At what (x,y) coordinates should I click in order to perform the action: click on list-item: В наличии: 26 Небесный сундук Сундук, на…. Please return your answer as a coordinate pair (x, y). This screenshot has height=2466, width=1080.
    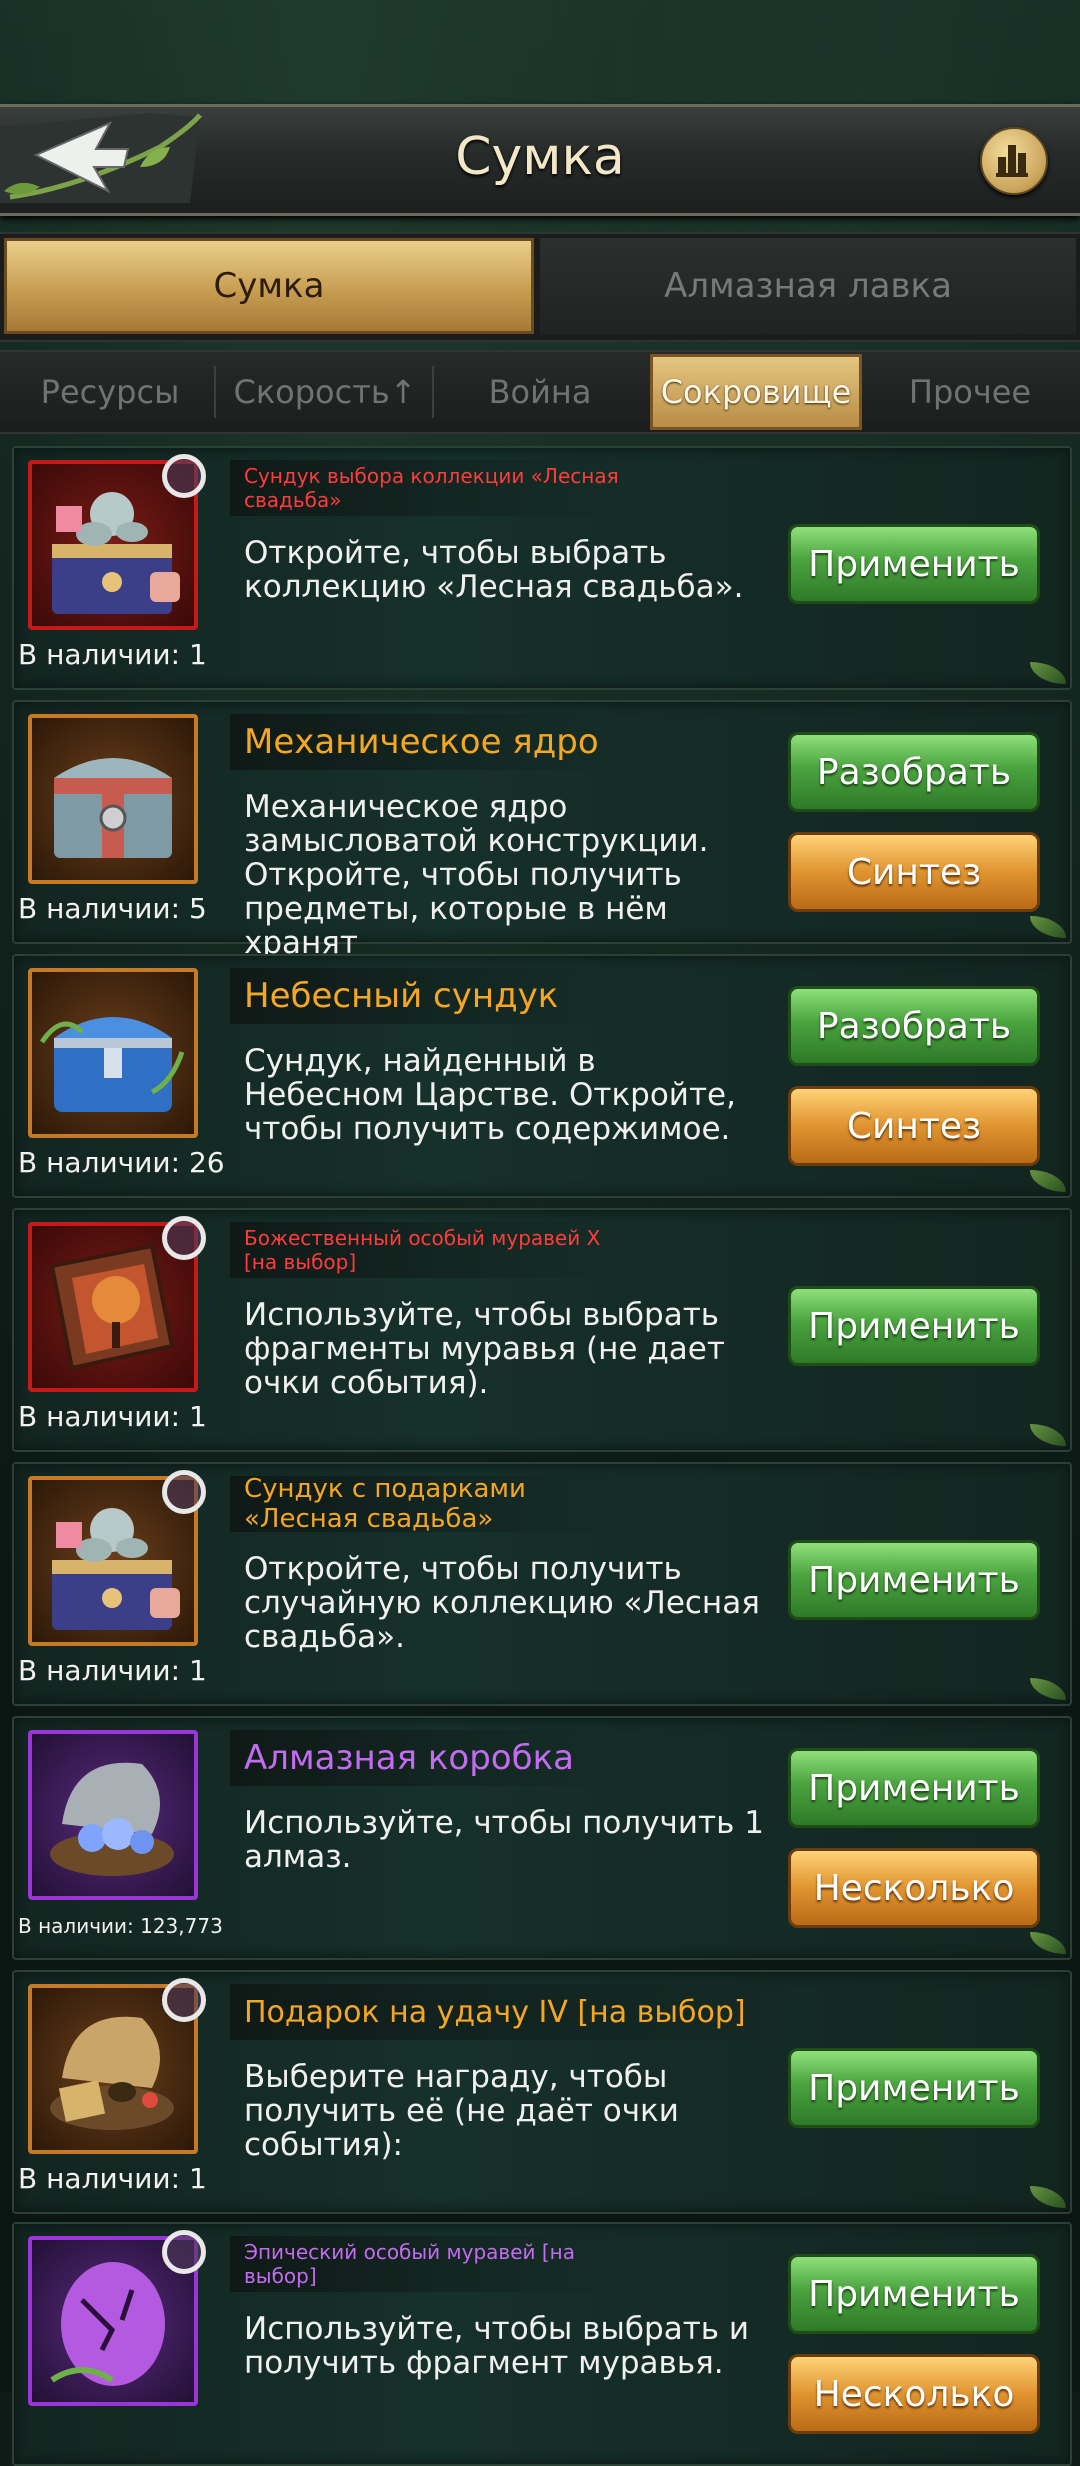
    Looking at the image, I should click on (542, 1076).